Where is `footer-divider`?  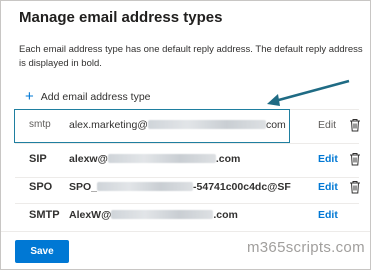 footer-divider is located at coordinates (185, 231).